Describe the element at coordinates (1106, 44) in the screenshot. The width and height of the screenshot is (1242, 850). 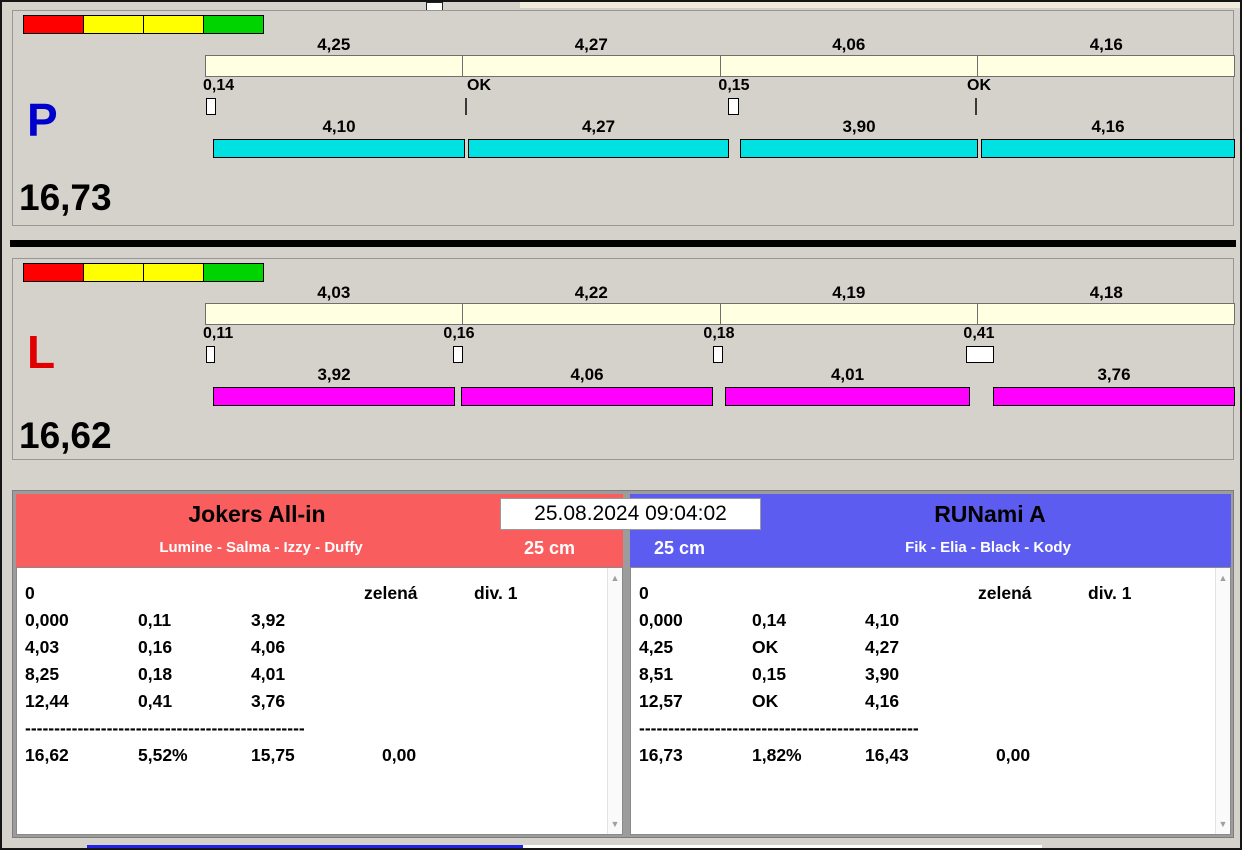
I see `split-time: 4,16` at that location.